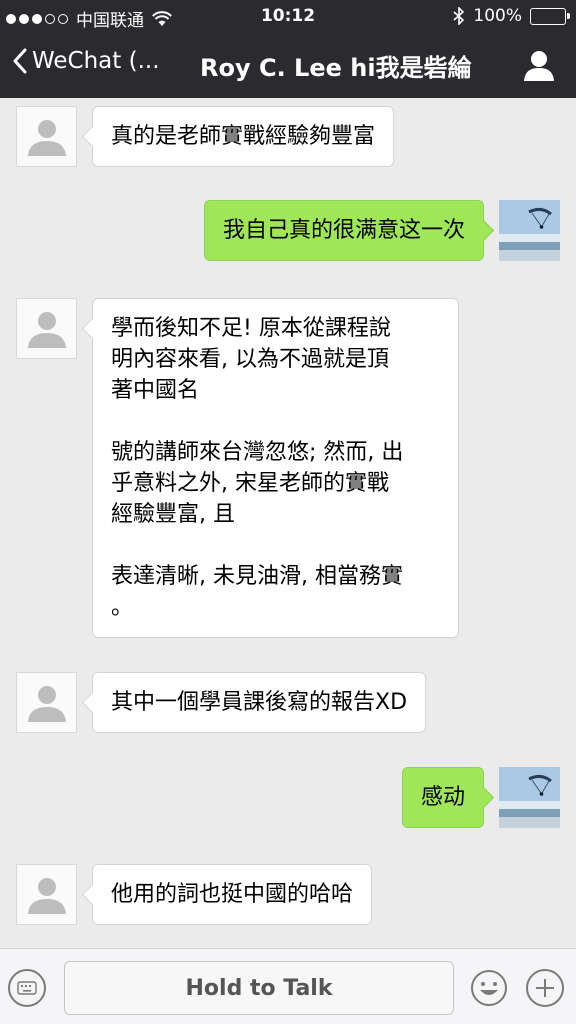  What do you see at coordinates (336, 68) in the screenshot?
I see `chat-title: Roy C. Lee hi我是砦綸` at bounding box center [336, 68].